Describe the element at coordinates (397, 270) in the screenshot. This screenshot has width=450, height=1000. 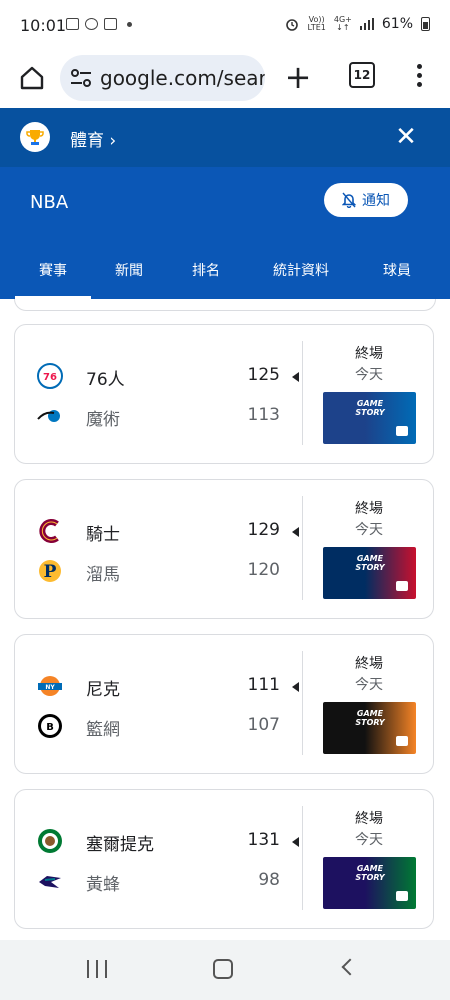
I see `tab-players: 球員` at that location.